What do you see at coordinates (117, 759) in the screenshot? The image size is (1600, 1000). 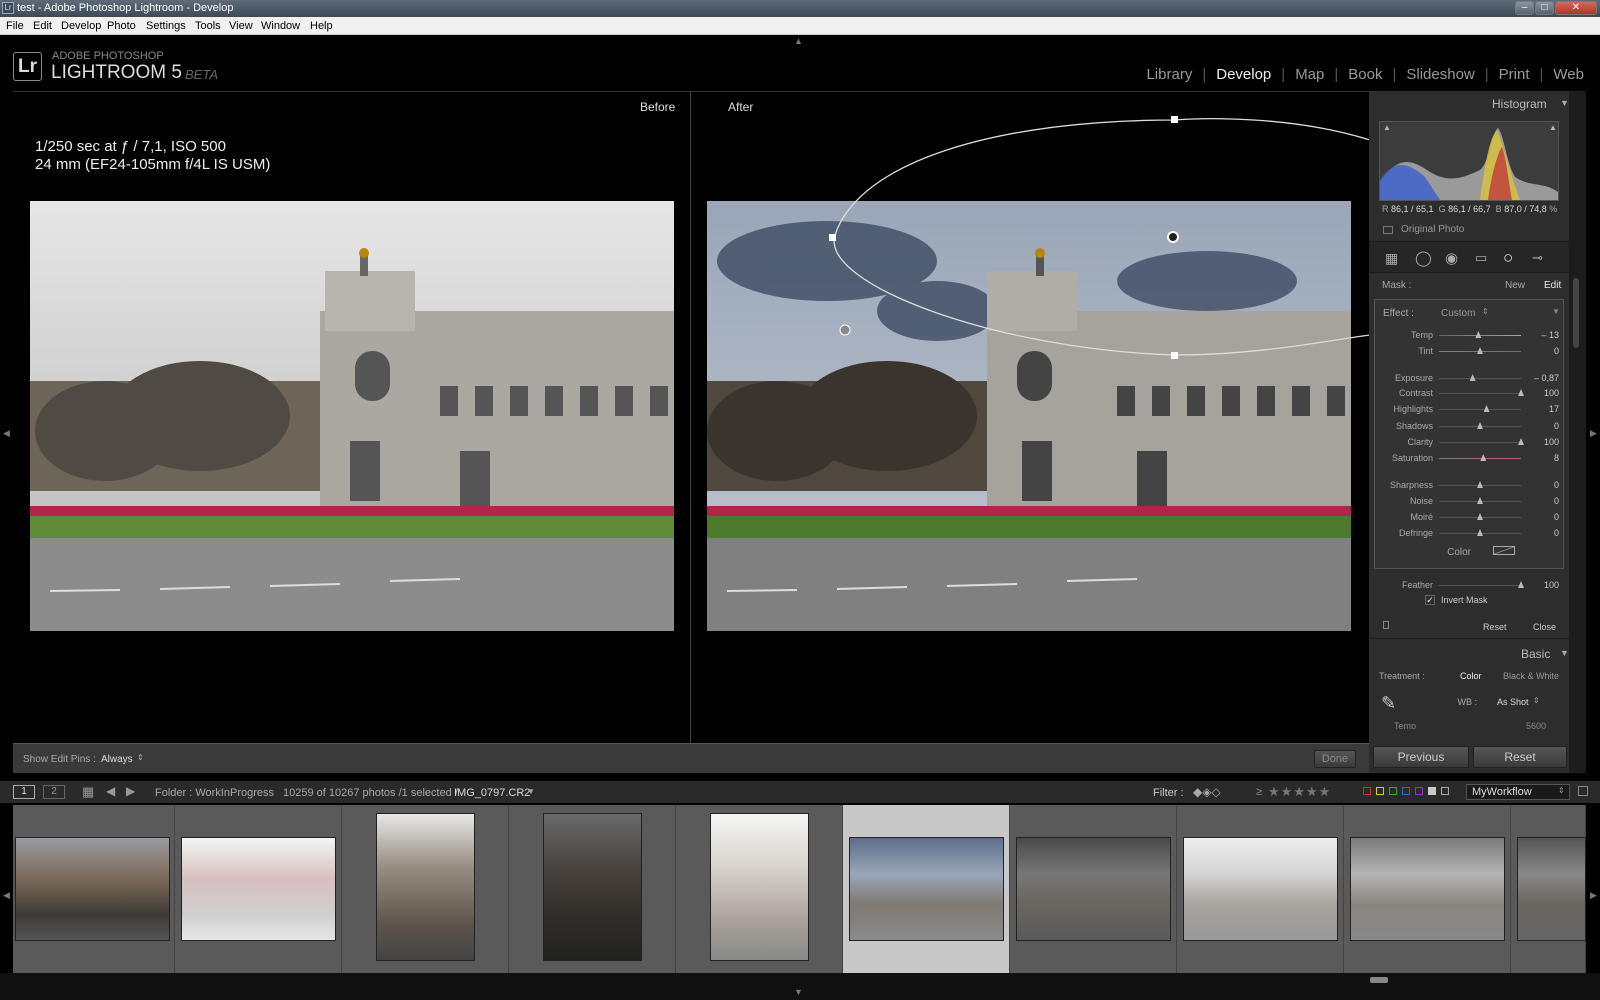 I see `edit-pins-select: Always` at bounding box center [117, 759].